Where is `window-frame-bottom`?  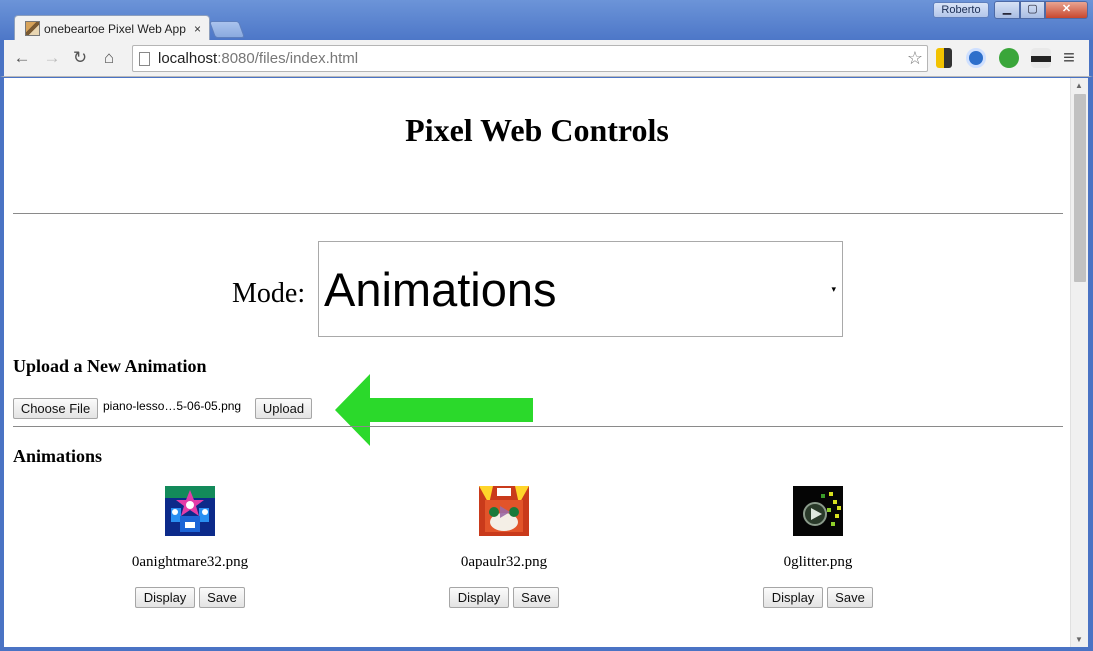 window-frame-bottom is located at coordinates (546, 649).